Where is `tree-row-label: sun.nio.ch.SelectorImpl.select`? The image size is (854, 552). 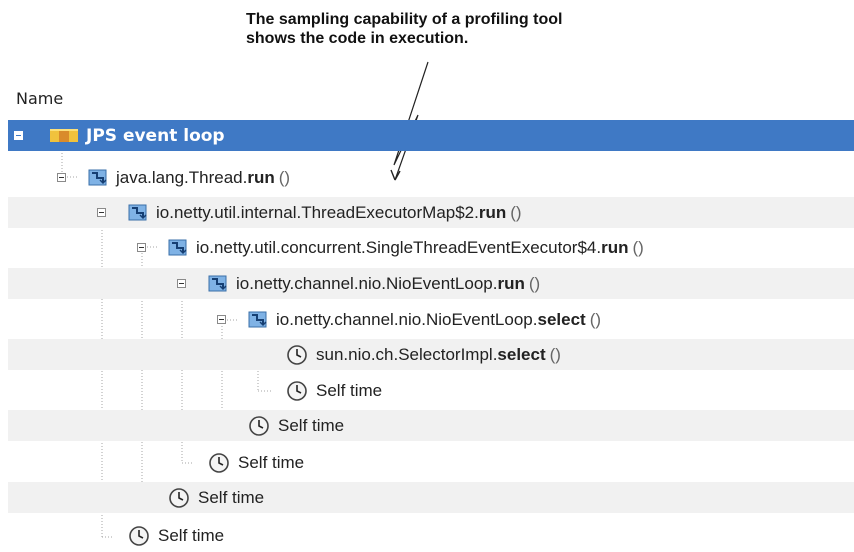 tree-row-label: sun.nio.ch.SelectorImpl.select is located at coordinates (431, 354).